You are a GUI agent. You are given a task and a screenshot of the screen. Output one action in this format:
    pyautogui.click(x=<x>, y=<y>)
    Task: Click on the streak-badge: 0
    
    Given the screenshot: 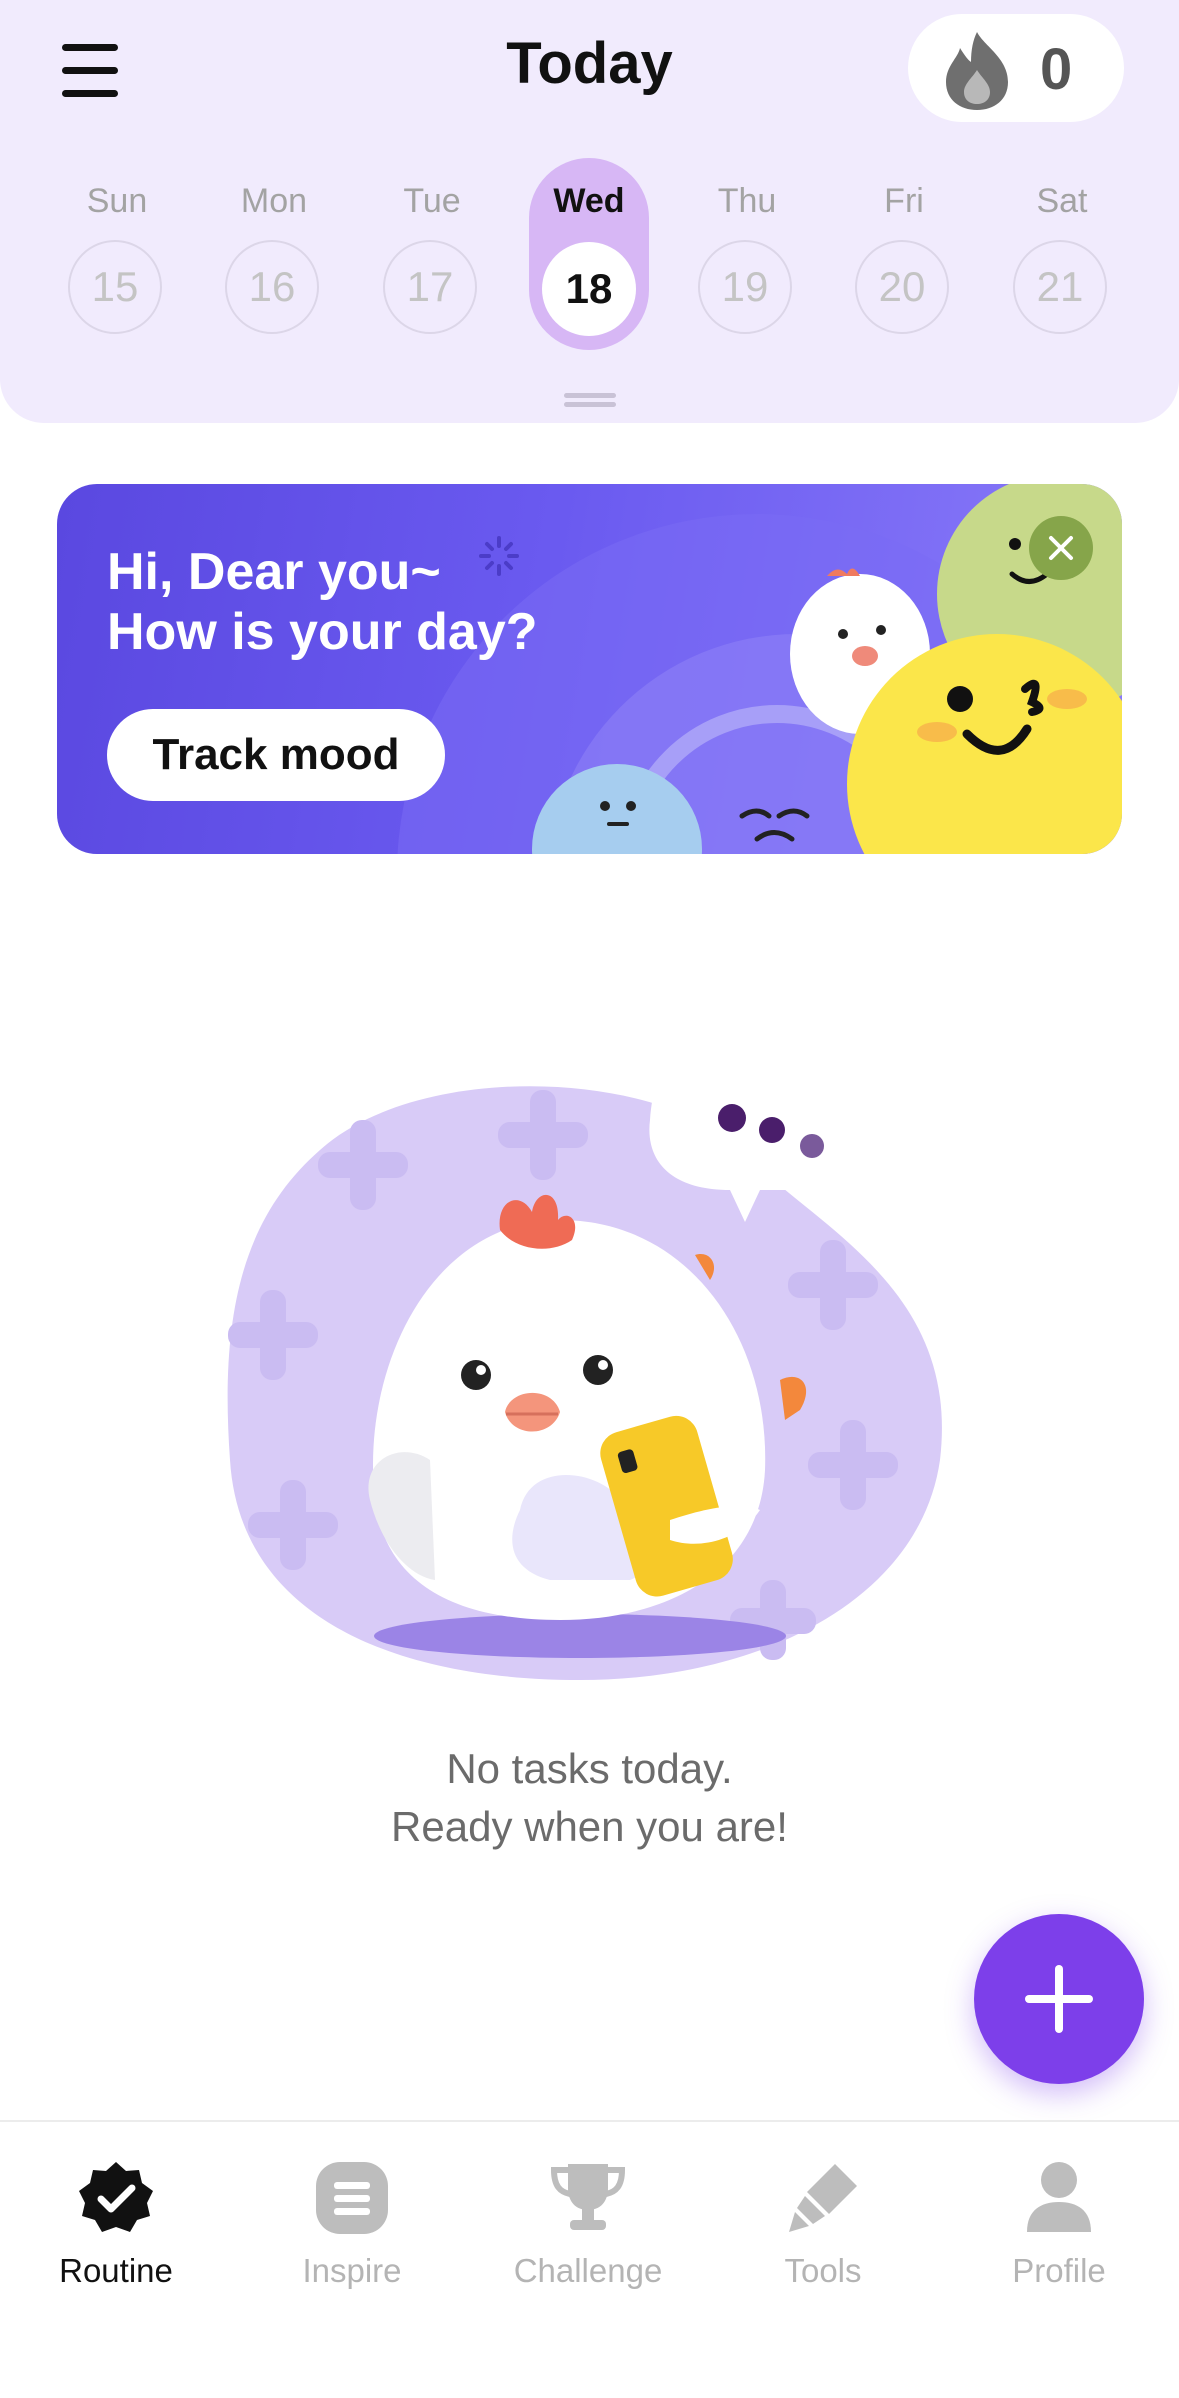 What is the action you would take?
    pyautogui.click(x=1016, y=68)
    